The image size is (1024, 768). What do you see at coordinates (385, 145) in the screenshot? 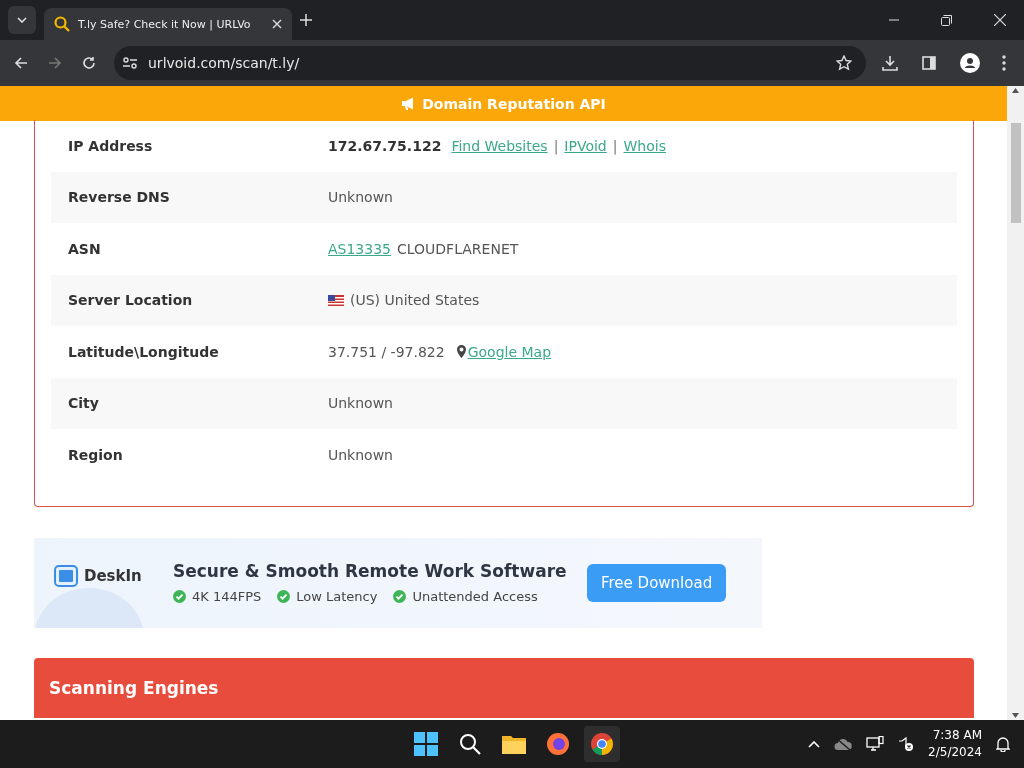
I see `ip-address-text: 172.67.75.122` at bounding box center [385, 145].